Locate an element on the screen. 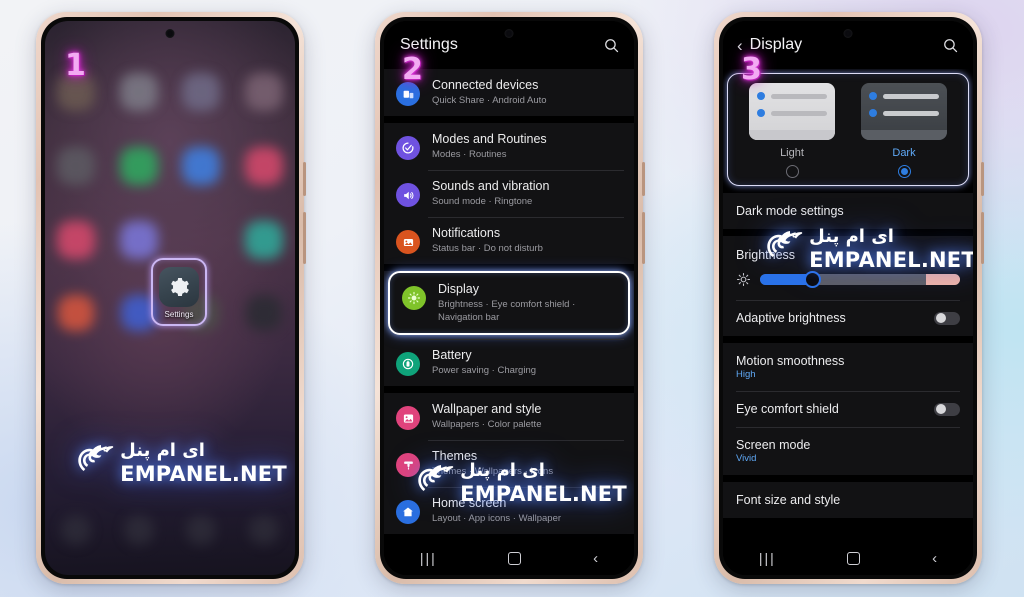  item-title: Sounds and vibration is located at coordinates (491, 186).